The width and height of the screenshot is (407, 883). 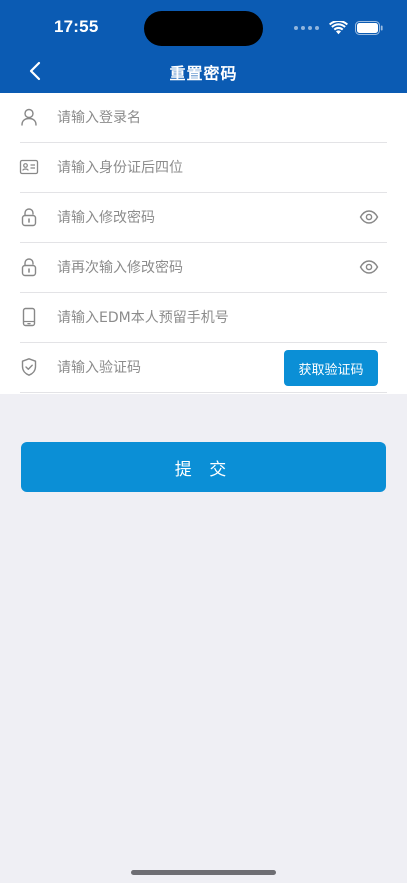 What do you see at coordinates (197, 118) in the screenshot?
I see `login-name-input` at bounding box center [197, 118].